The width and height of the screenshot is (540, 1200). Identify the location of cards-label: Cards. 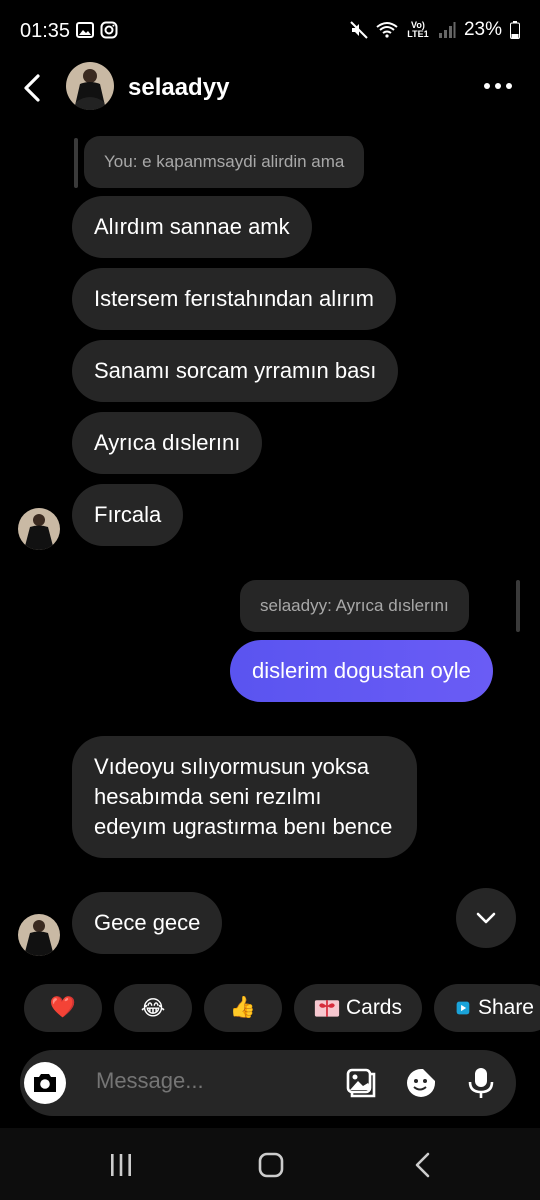
(373, 1007).